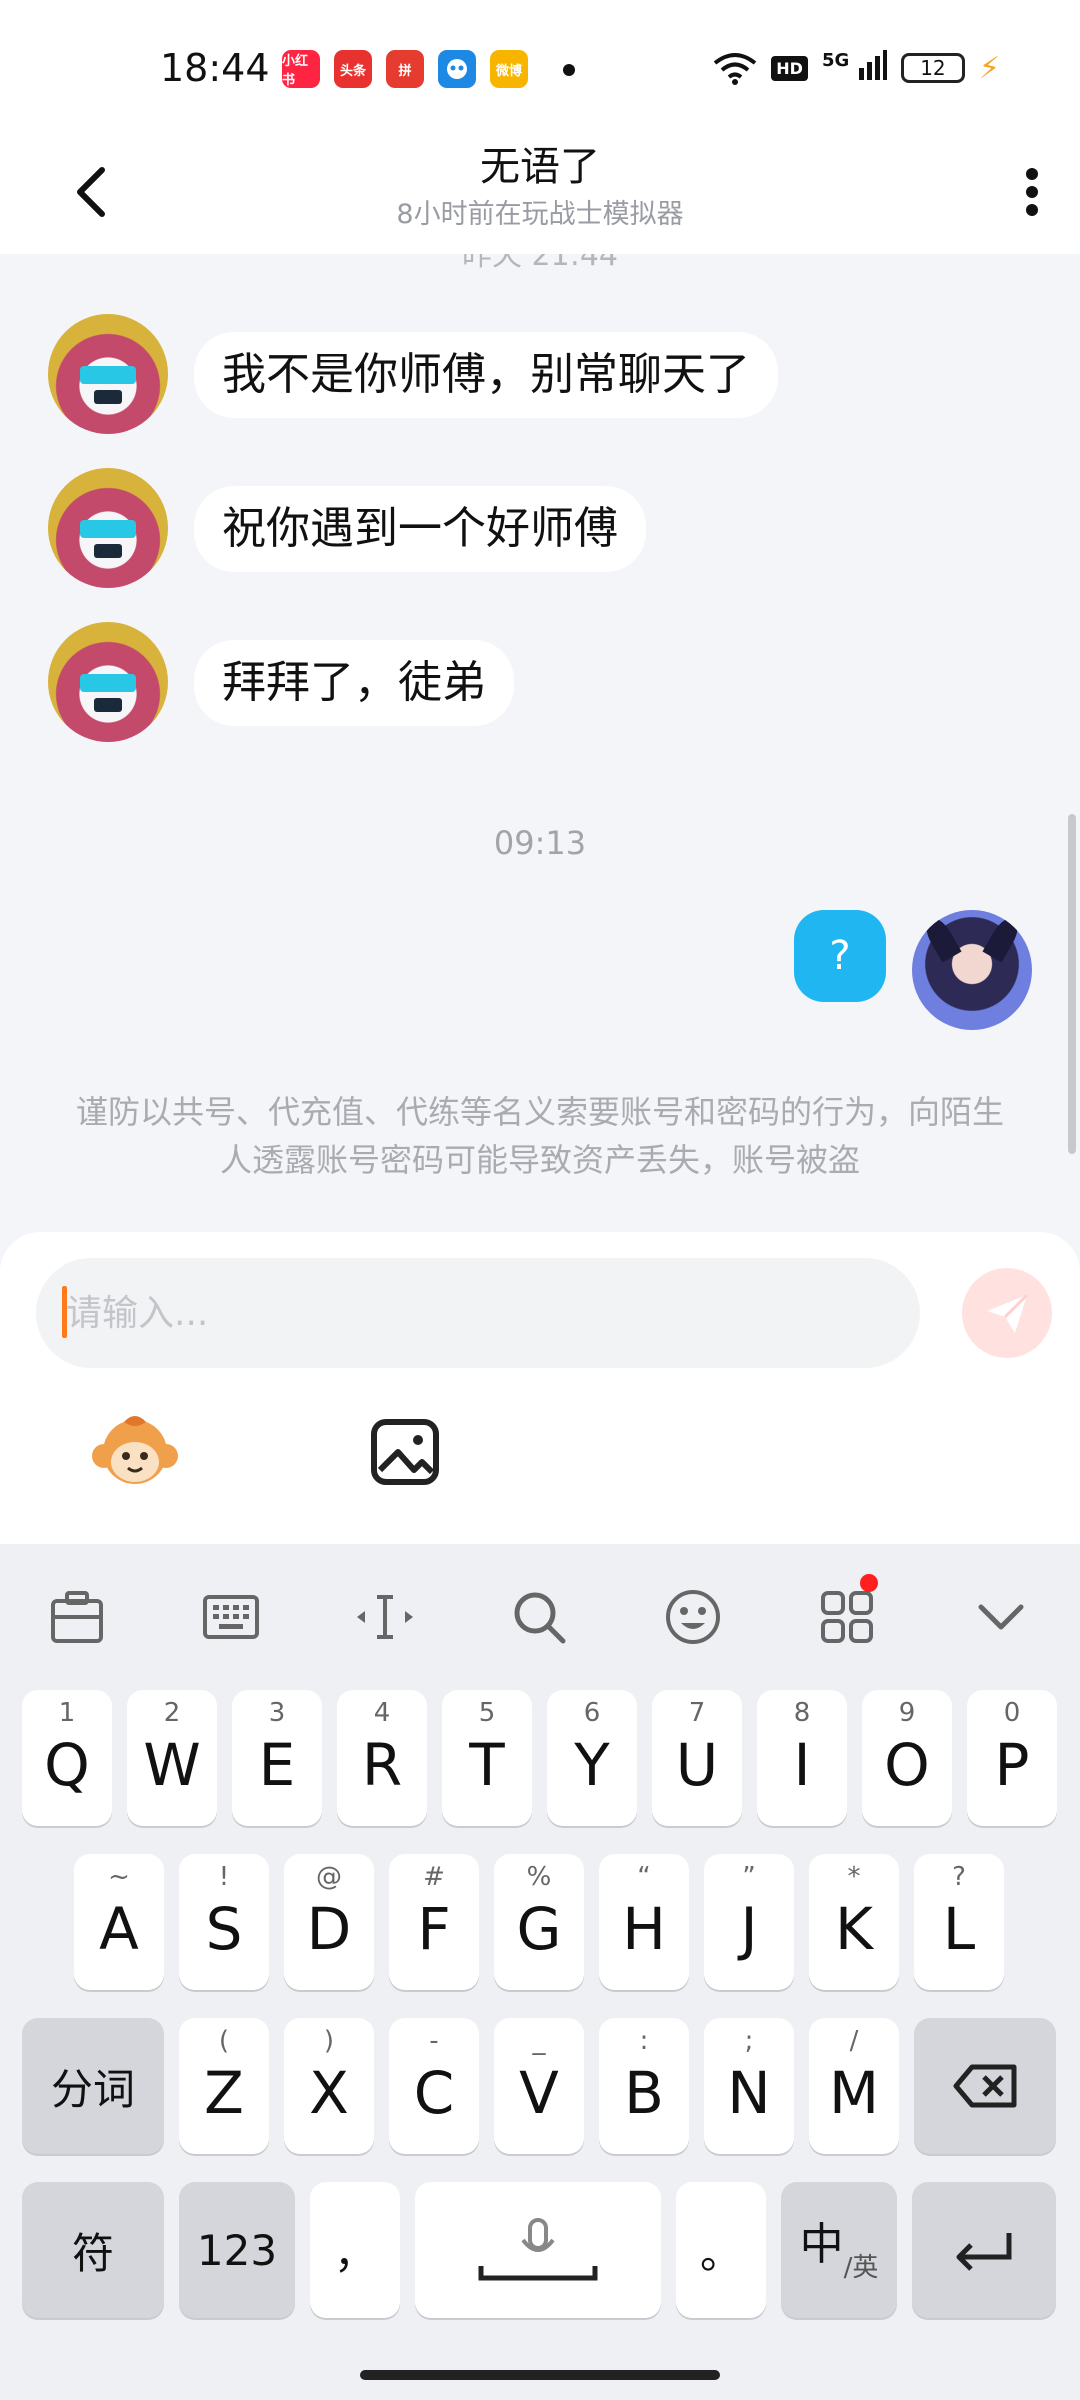 This screenshot has height=2400, width=1080. Describe the element at coordinates (135, 1452) in the screenshot. I see `sticker-button` at that location.